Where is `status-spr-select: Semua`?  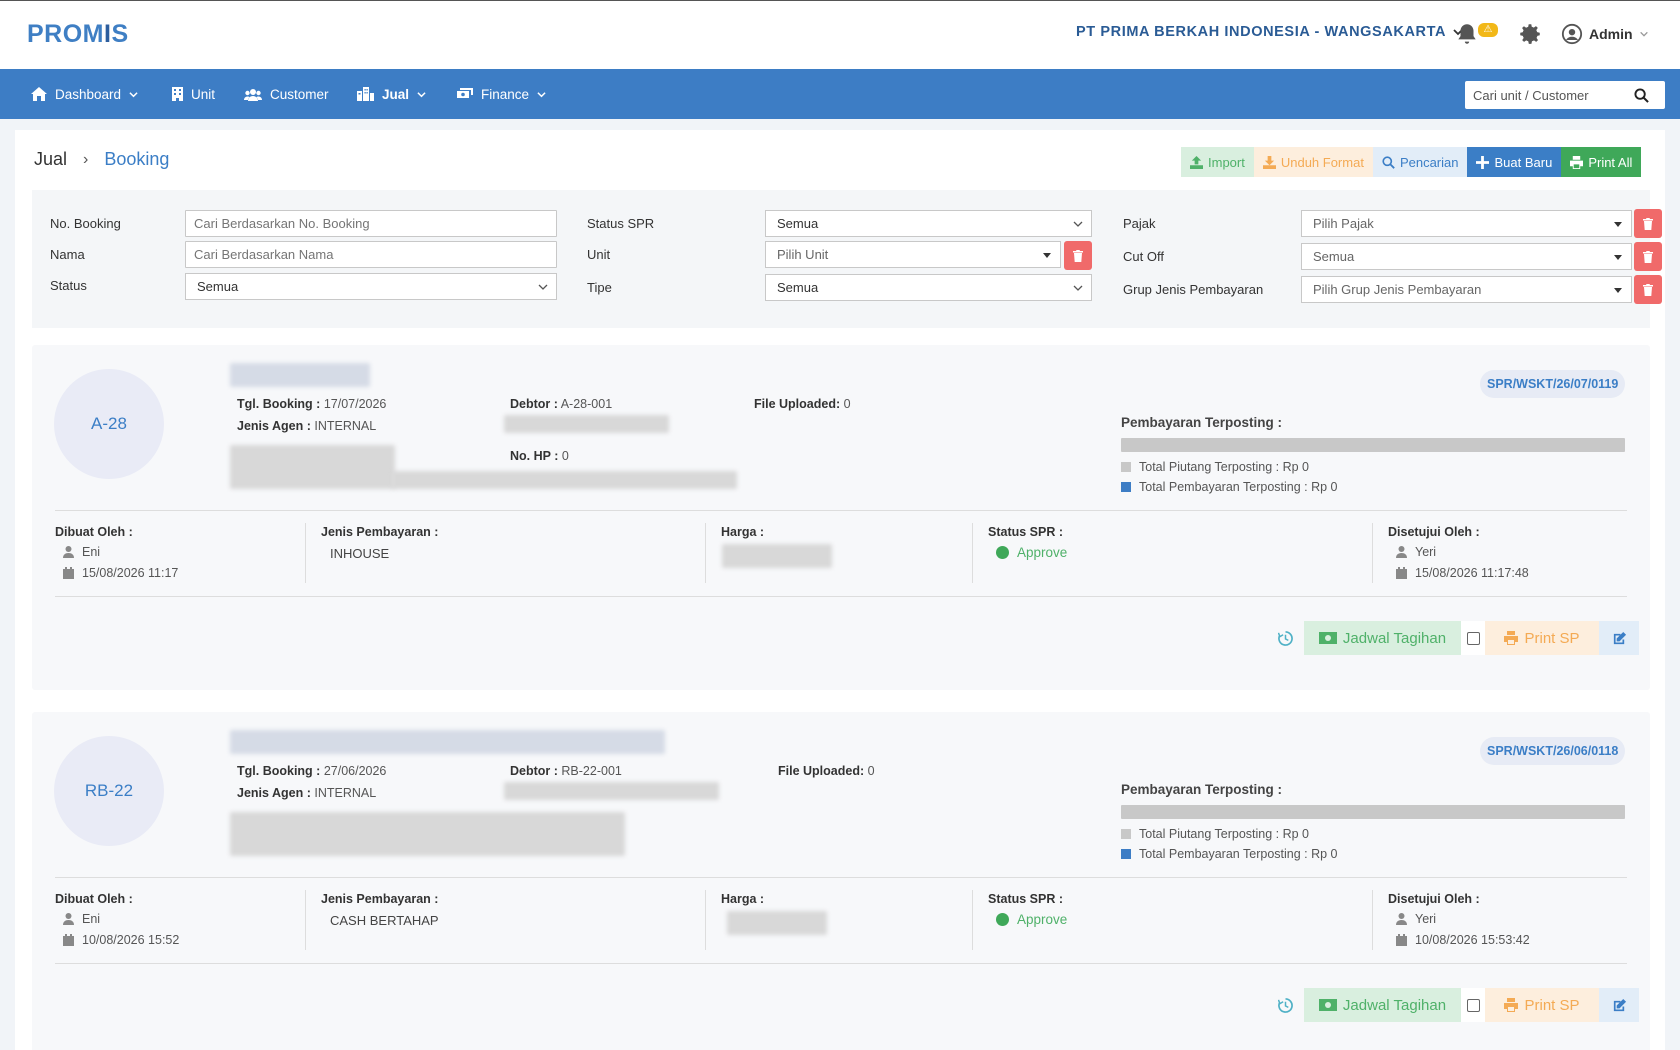
status-spr-select: Semua is located at coordinates (928, 223).